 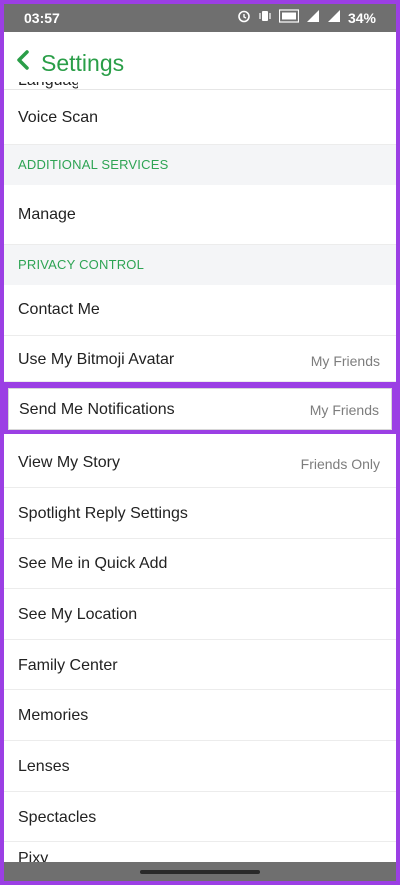 I want to click on row-spectacles: Spectacles, so click(x=200, y=817).